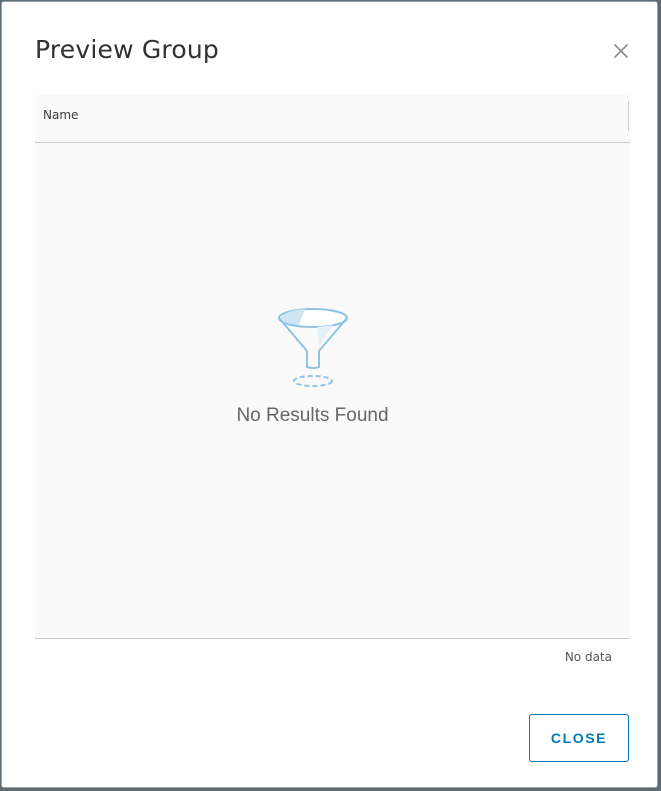 This screenshot has width=661, height=791. I want to click on close-icon, so click(621, 51).